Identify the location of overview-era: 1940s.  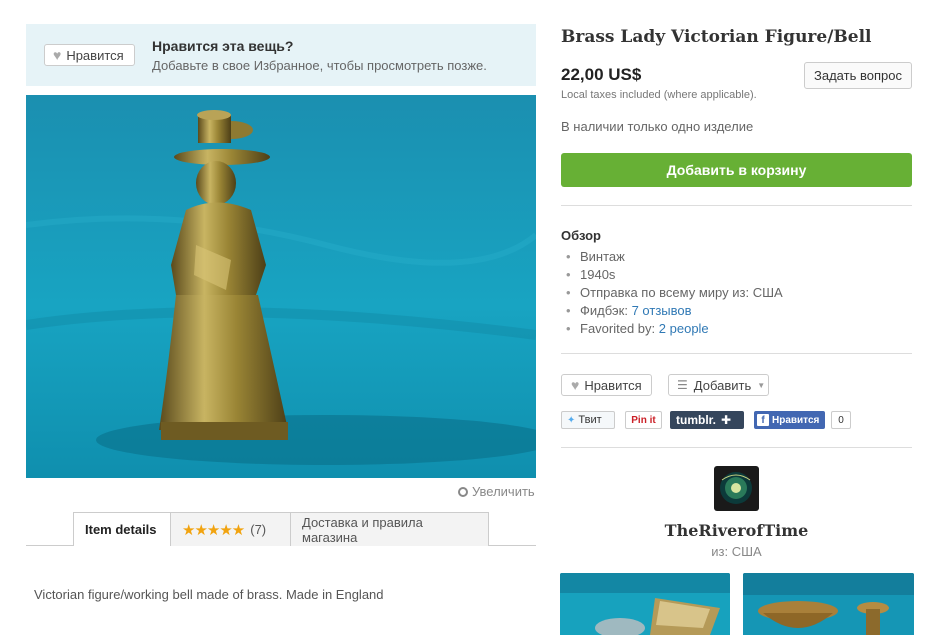
(598, 274).